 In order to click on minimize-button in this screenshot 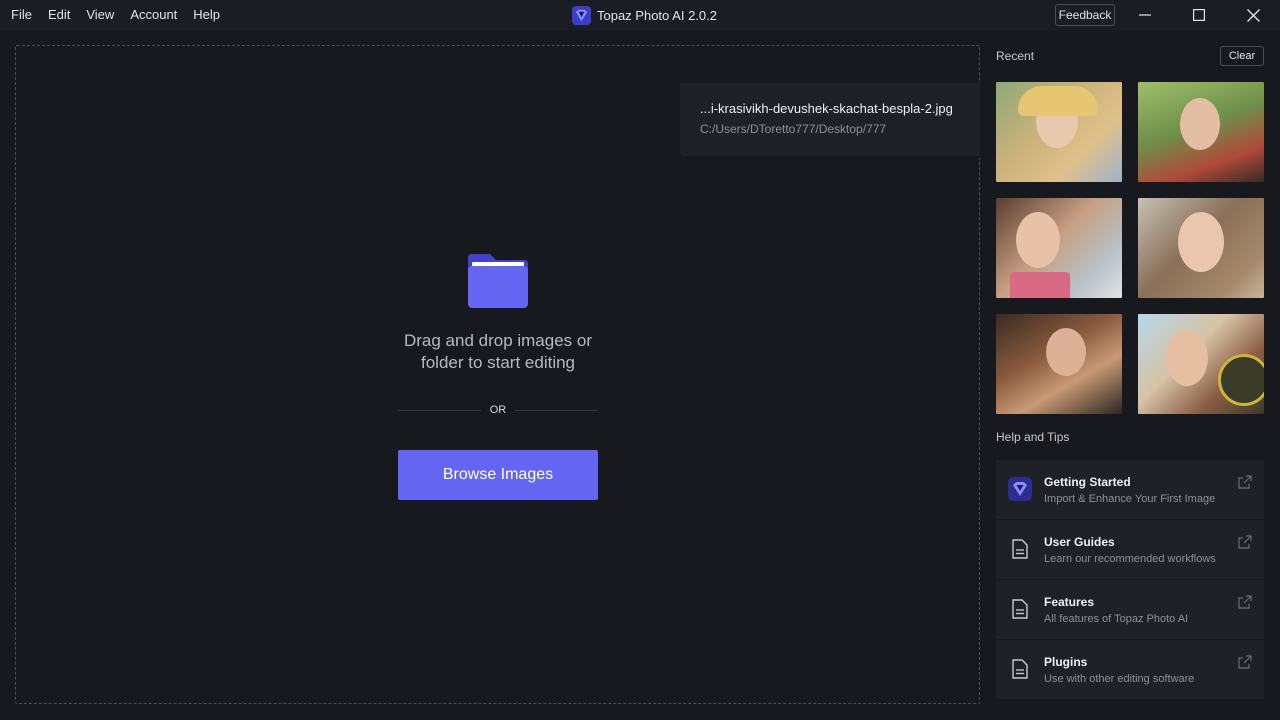, I will do `click(1145, 15)`.